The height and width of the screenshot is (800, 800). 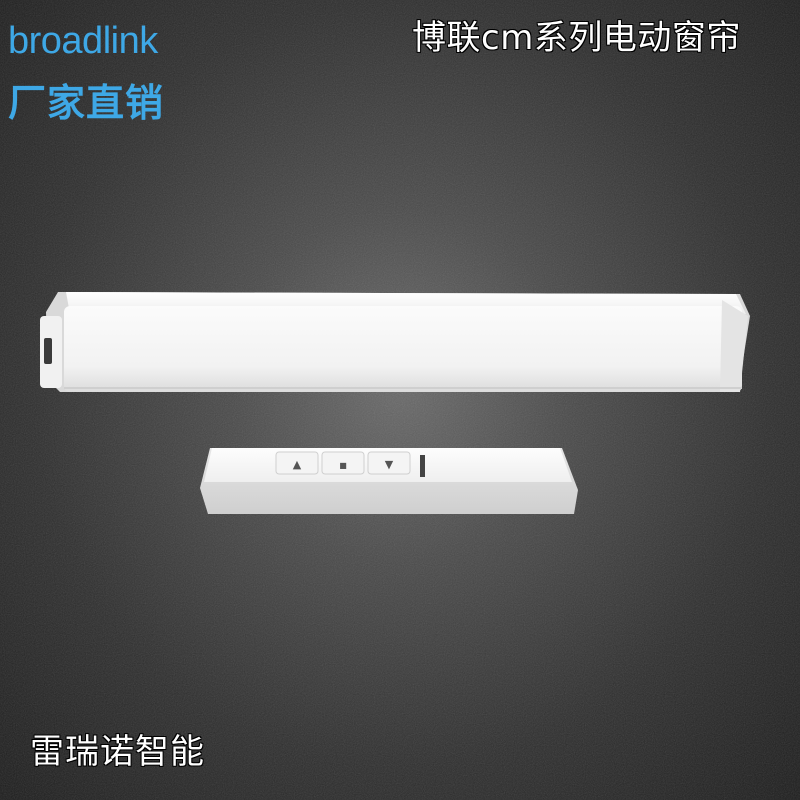 What do you see at coordinates (48, 351) in the screenshot?
I see `motor-end-port` at bounding box center [48, 351].